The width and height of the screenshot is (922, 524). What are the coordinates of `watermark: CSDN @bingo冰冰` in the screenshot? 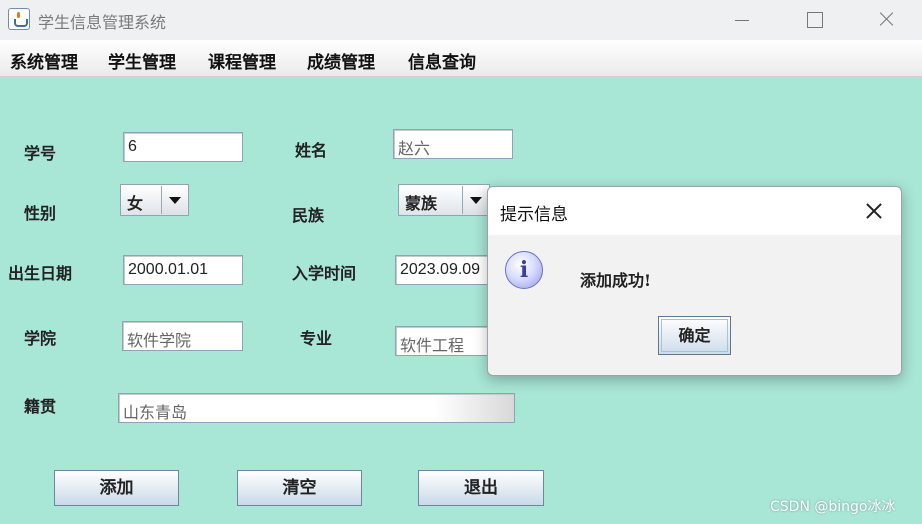 It's located at (833, 507).